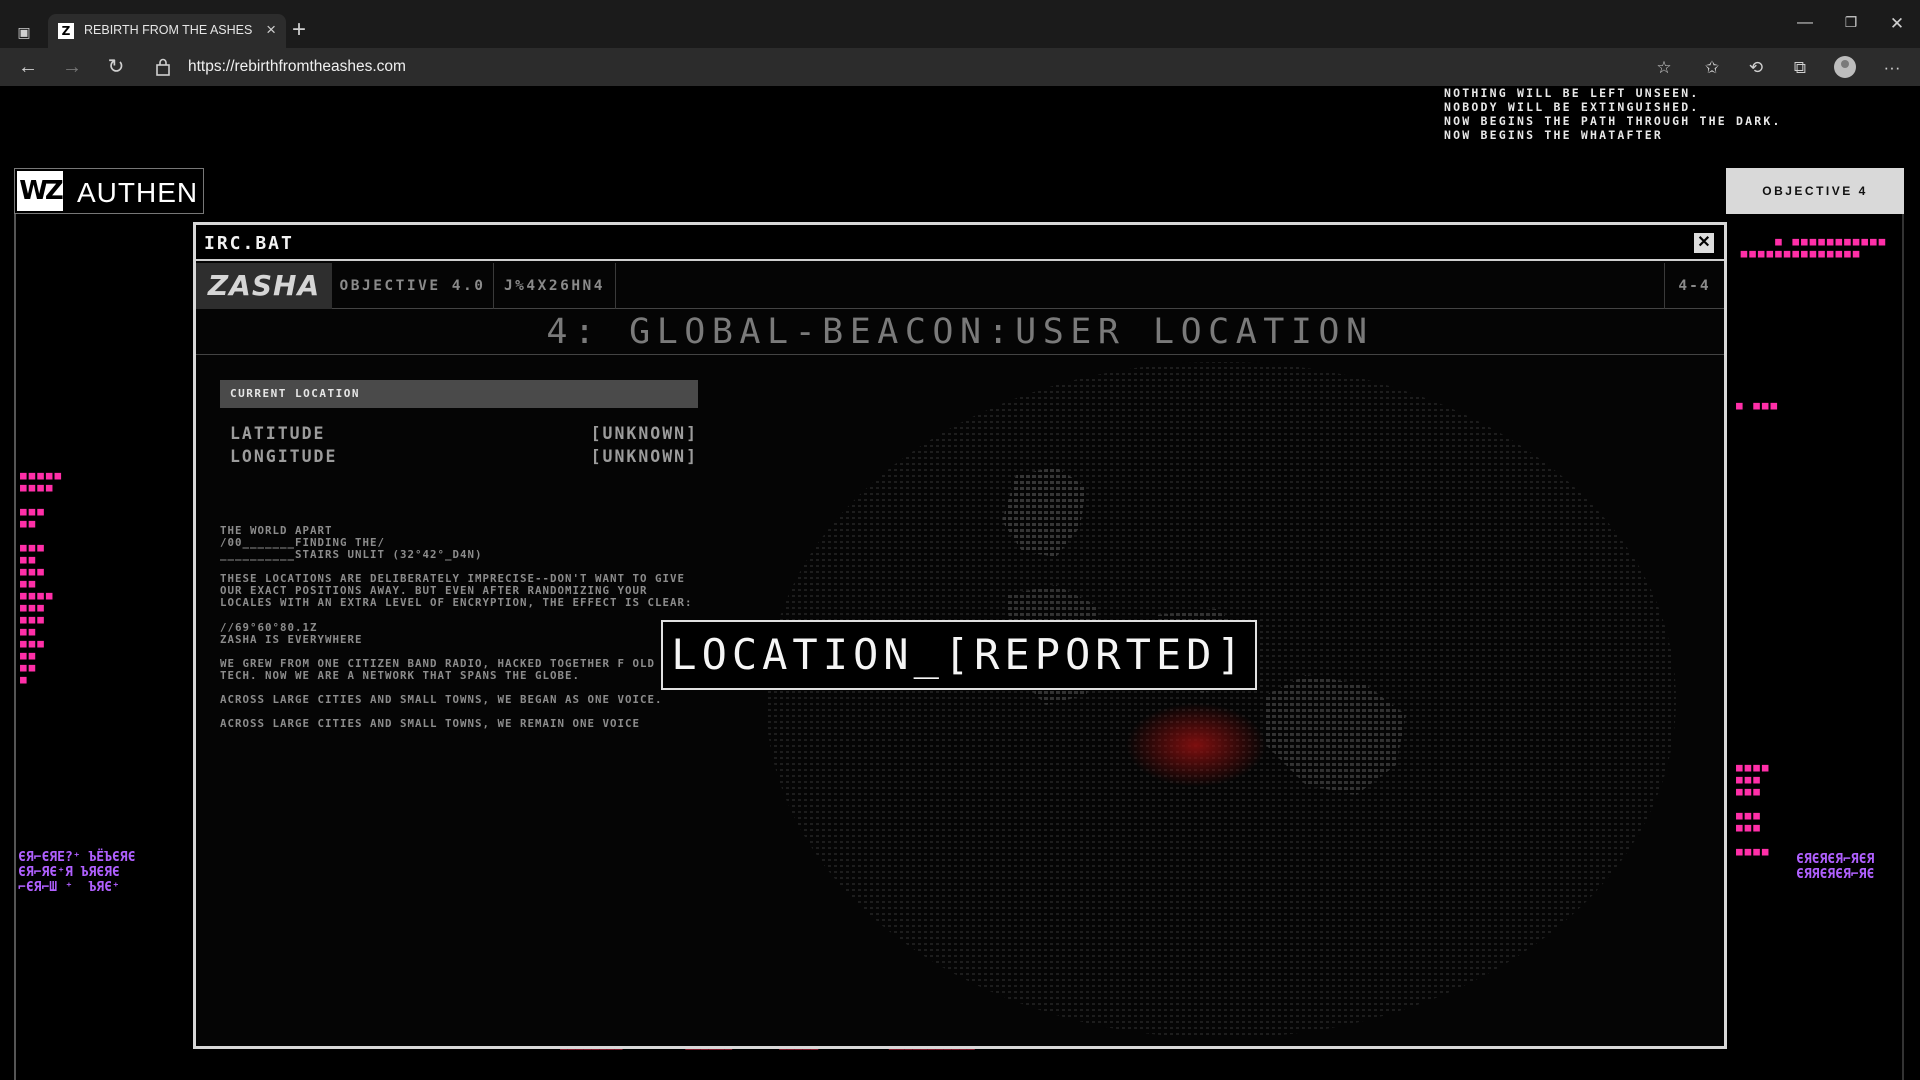 The image size is (1920, 1080). I want to click on beacon-glow, so click(1196, 745).